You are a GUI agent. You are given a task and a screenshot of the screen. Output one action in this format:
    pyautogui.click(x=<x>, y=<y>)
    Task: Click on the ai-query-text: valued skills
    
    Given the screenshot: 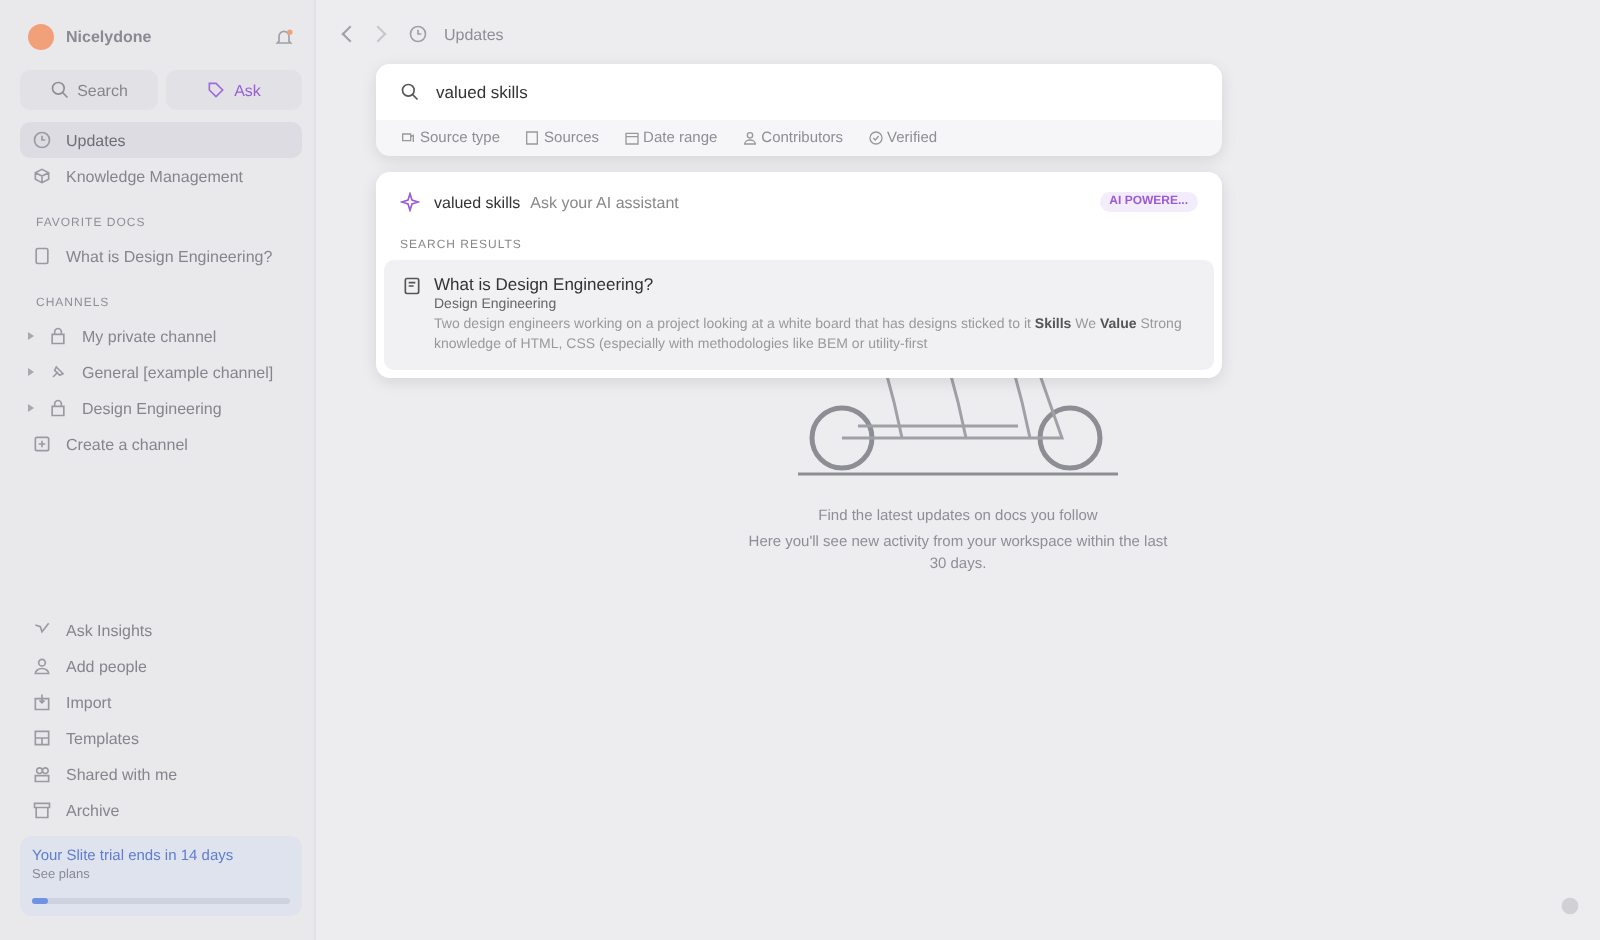 What is the action you would take?
    pyautogui.click(x=477, y=202)
    